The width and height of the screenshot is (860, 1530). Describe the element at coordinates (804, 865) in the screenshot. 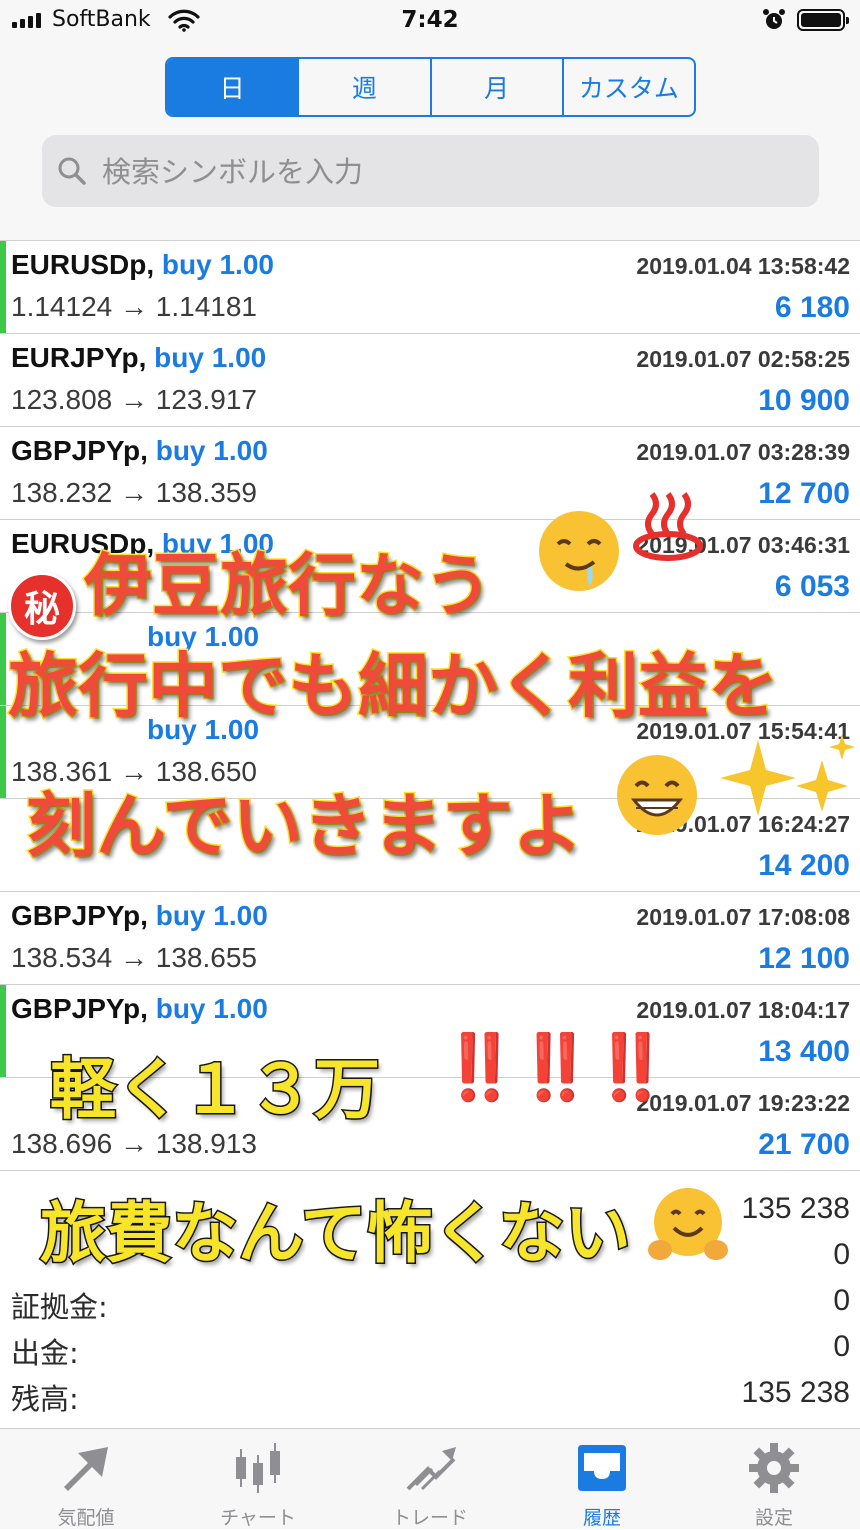

I see `trade-profit: 14 200` at that location.